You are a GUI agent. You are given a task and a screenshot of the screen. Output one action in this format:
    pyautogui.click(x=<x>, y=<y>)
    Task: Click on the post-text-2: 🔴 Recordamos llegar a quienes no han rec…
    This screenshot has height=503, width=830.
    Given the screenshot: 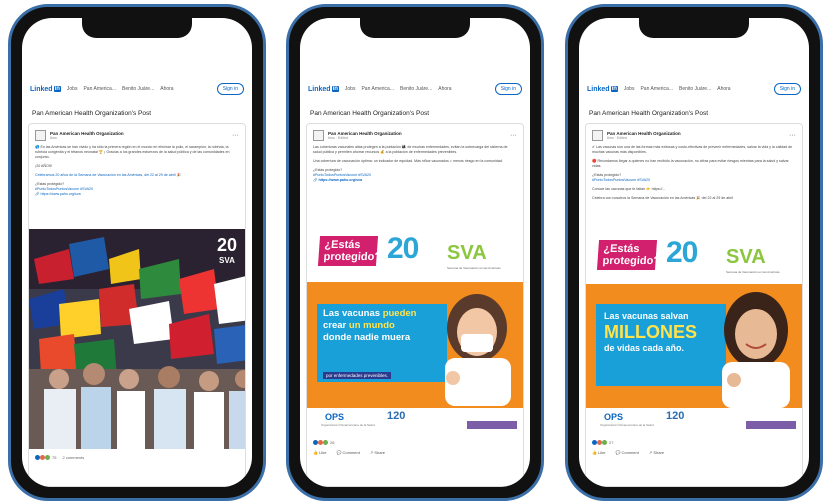 What is the action you would take?
    pyautogui.click(x=690, y=163)
    